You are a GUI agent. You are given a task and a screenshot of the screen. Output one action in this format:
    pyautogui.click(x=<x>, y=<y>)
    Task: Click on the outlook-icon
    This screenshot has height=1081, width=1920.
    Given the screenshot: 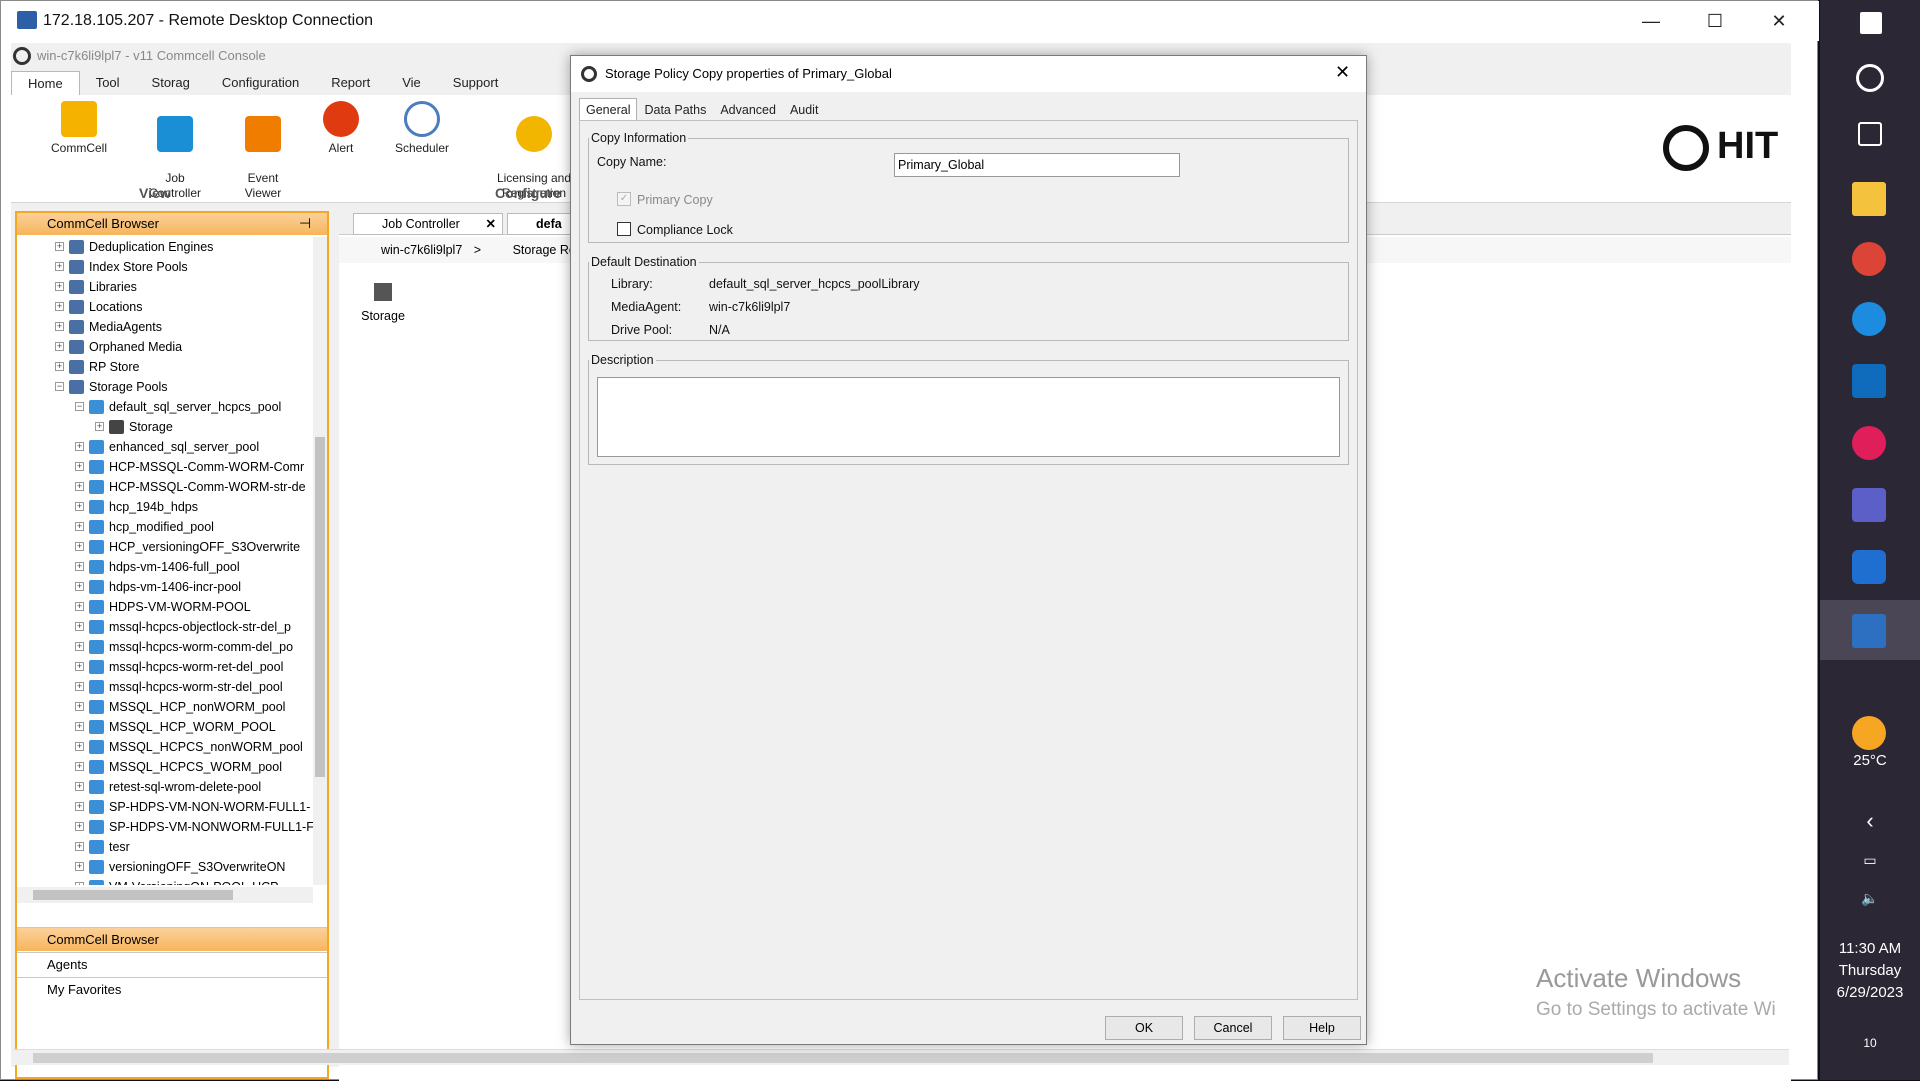 What is the action you would take?
    pyautogui.click(x=1869, y=381)
    